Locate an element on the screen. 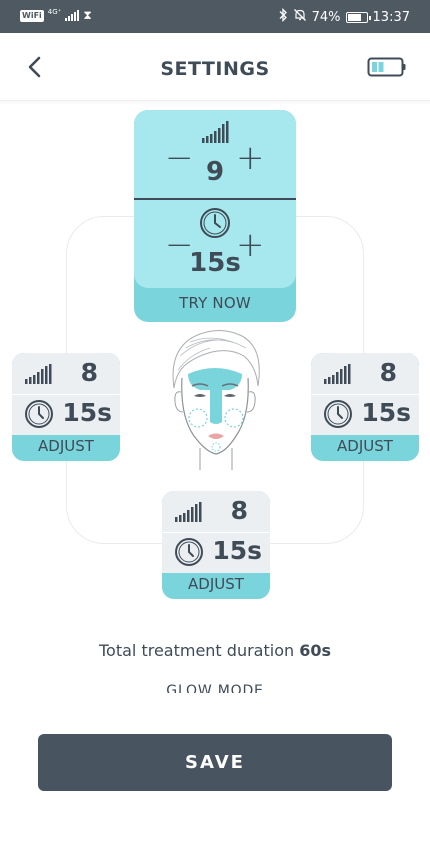  chin-zone-card: 8 15s ADJUST is located at coordinates (216, 545).